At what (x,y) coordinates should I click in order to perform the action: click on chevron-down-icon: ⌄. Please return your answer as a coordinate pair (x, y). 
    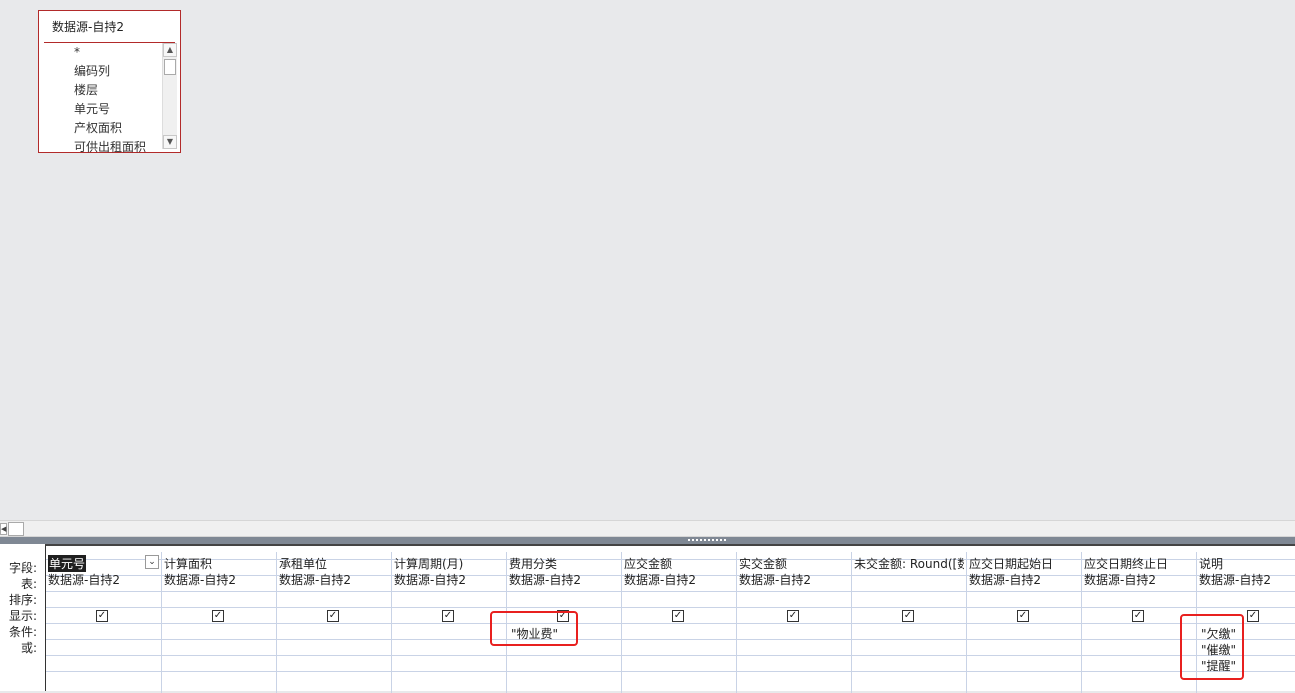
    Looking at the image, I should click on (152, 562).